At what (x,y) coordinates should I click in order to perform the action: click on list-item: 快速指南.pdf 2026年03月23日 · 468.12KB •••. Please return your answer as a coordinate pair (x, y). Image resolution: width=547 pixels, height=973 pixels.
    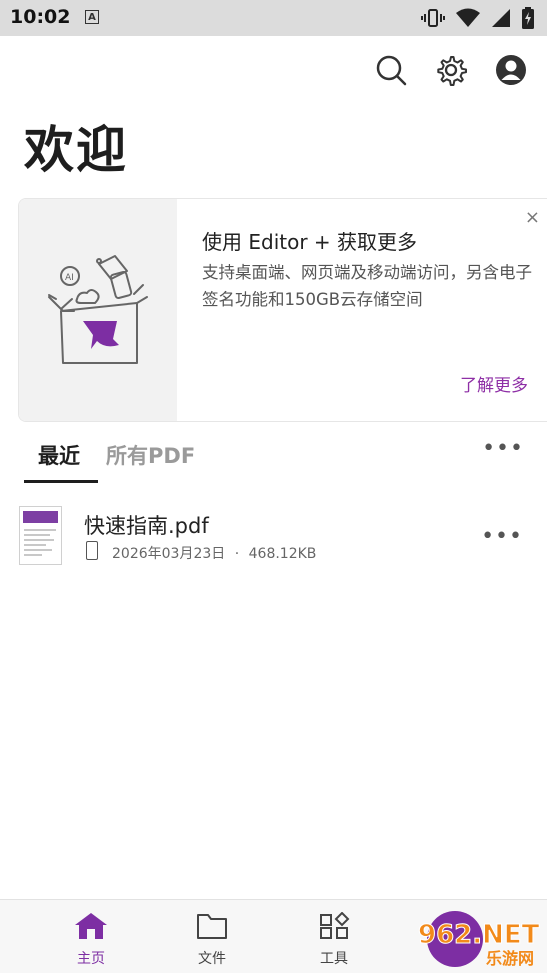
    Looking at the image, I should click on (273, 535).